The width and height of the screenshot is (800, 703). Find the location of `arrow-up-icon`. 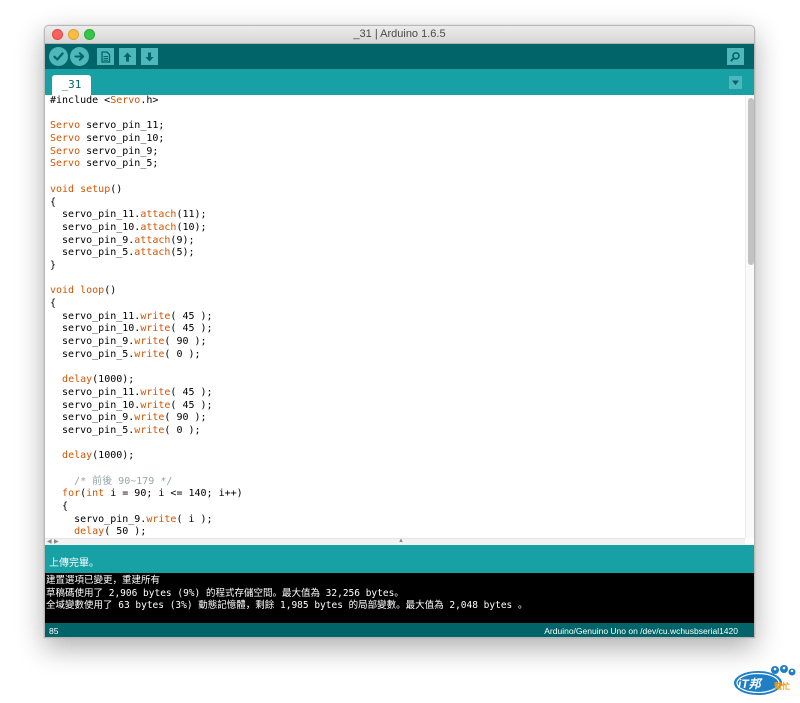

arrow-up-icon is located at coordinates (127, 56).